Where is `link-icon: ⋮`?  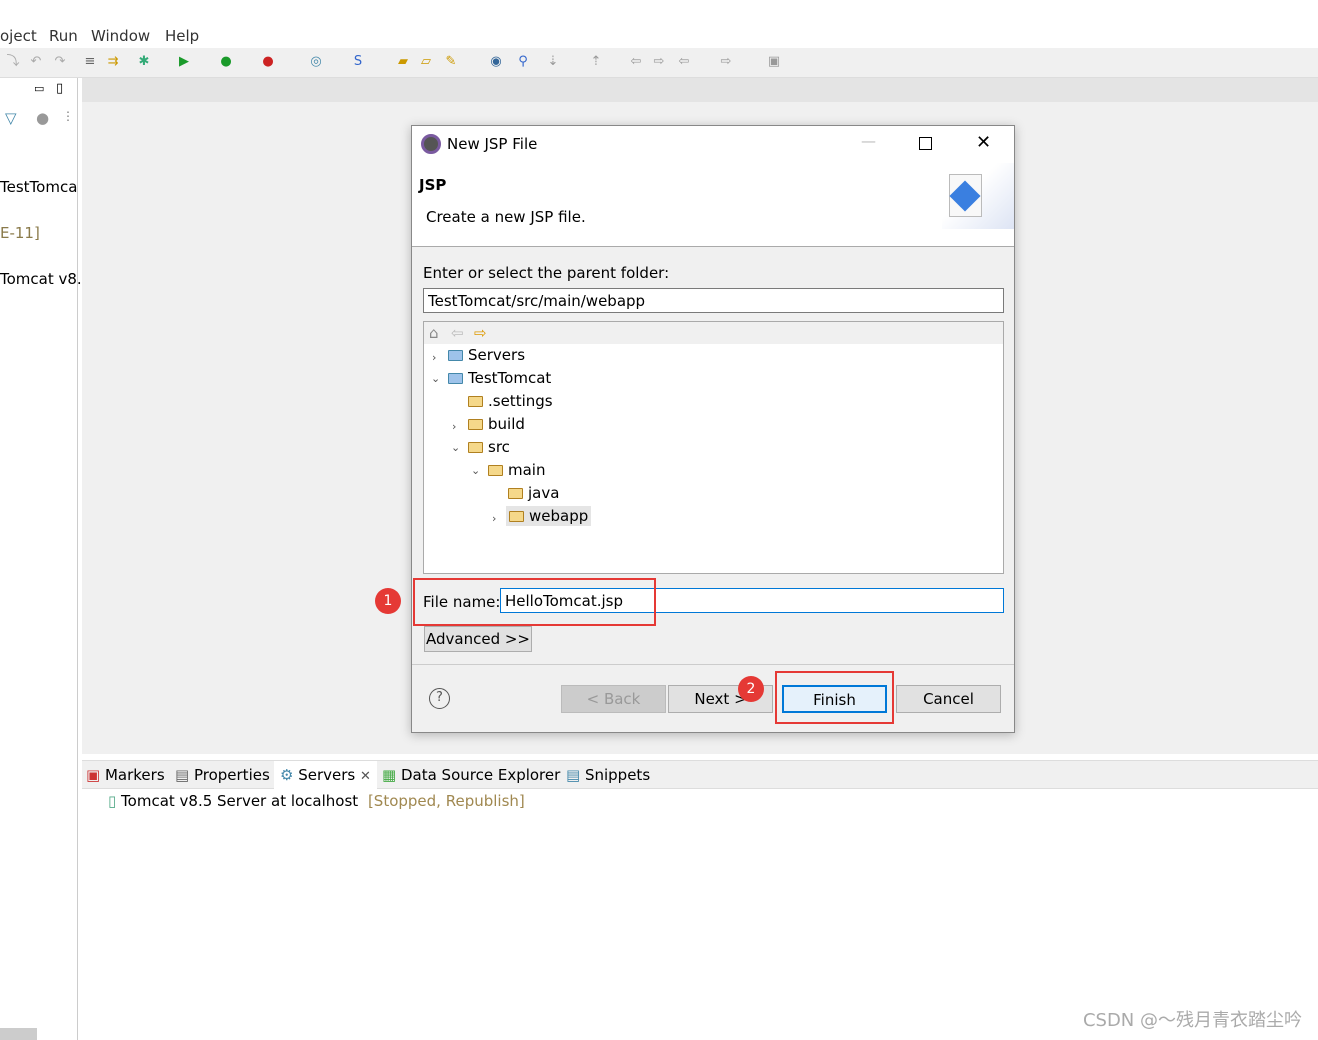 link-icon: ⋮ is located at coordinates (68, 116).